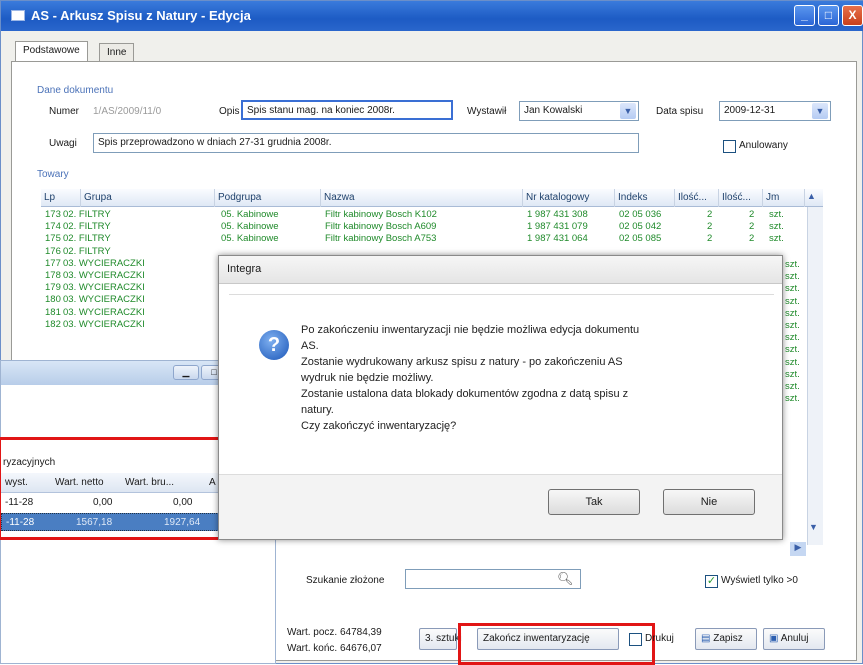 This screenshot has width=863, height=665. What do you see at coordinates (127, 111) in the screenshot?
I see `numer-value: 1/AS/2009/11/0` at bounding box center [127, 111].